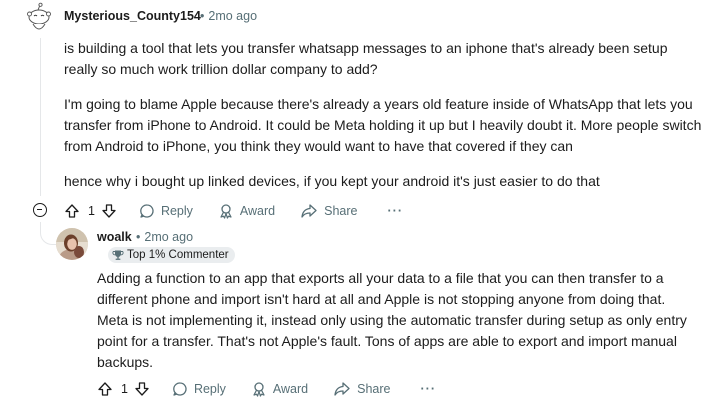 The image size is (711, 413). I want to click on snoo-avatar-icon, so click(39, 18).